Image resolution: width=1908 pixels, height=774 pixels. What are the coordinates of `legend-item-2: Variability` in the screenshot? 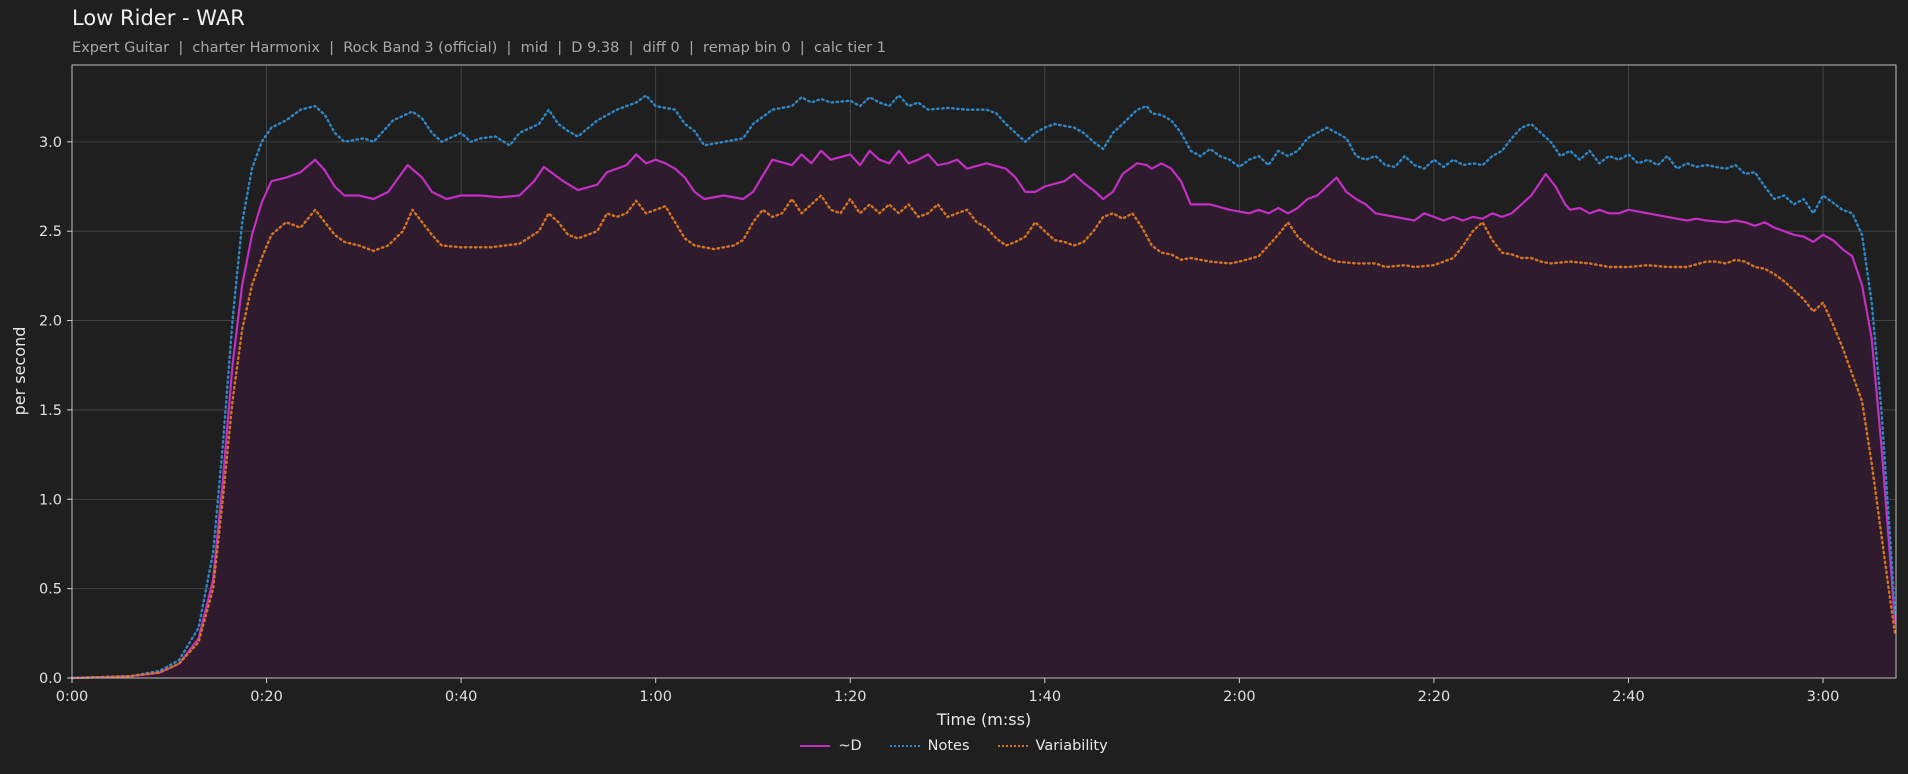 It's located at (1052, 746).